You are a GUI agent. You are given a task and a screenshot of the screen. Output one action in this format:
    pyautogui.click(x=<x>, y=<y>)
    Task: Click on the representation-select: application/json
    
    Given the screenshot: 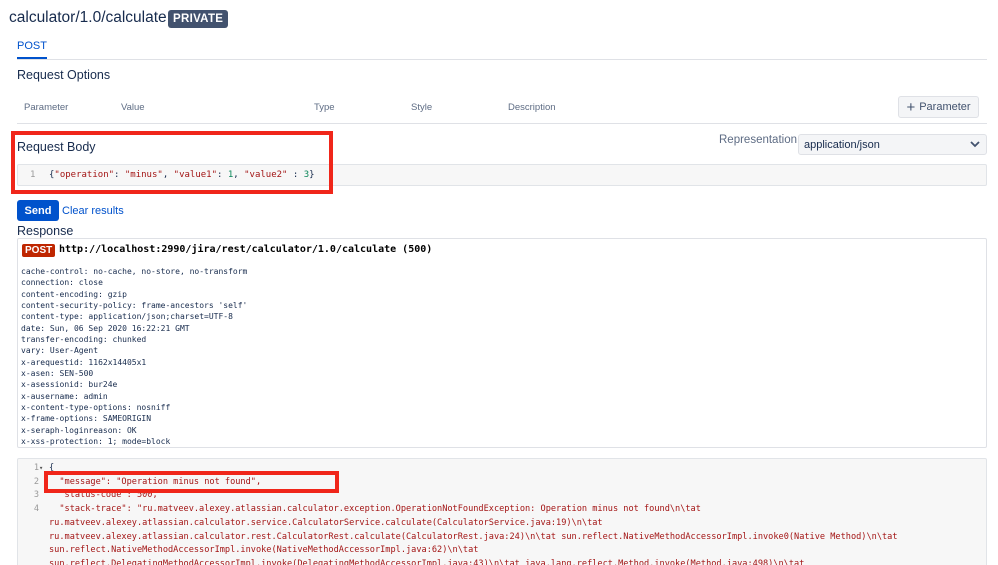 What is the action you would take?
    pyautogui.click(x=892, y=144)
    